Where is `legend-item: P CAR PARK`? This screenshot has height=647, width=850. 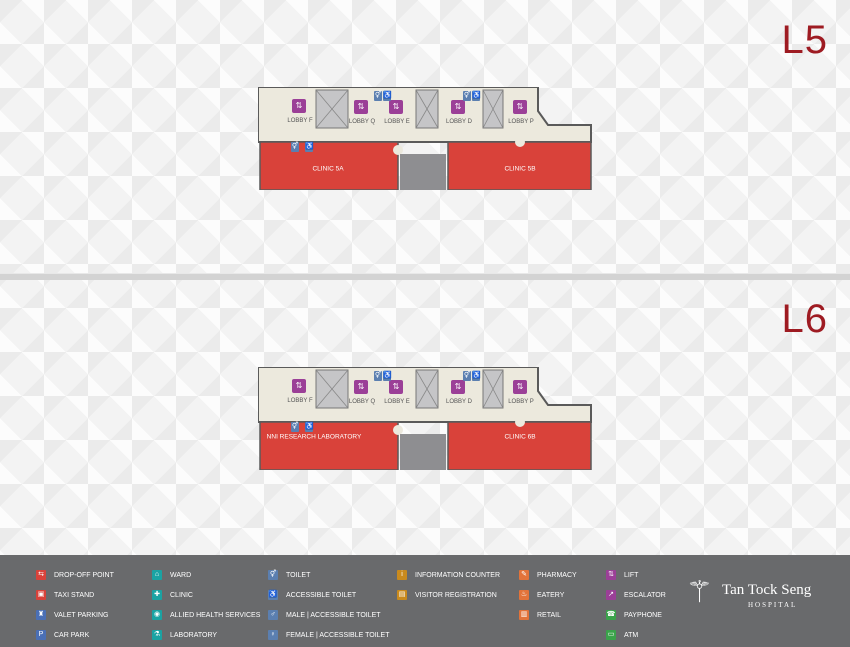 legend-item: P CAR PARK is located at coordinates (75, 635).